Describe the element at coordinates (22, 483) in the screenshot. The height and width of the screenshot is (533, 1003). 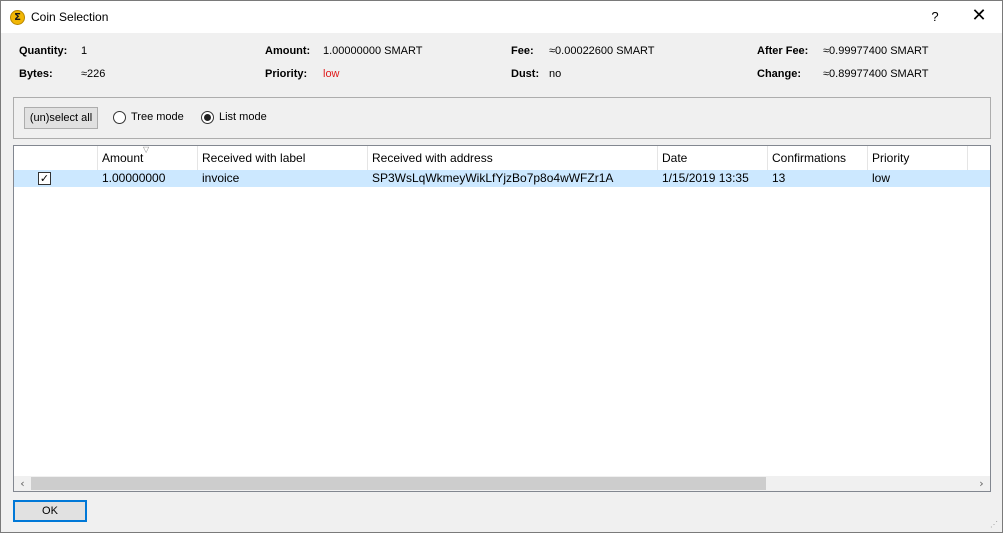
I see `scroll-left-icon: ‹` at that location.